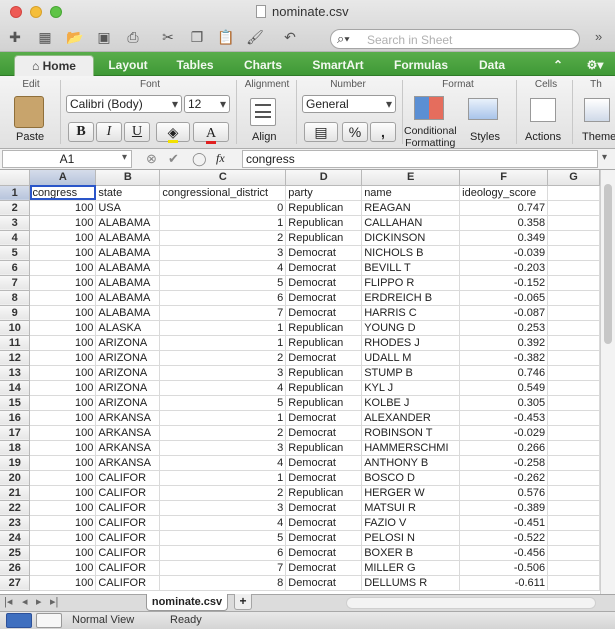 The height and width of the screenshot is (629, 615). I want to click on normal-view-icon, so click(19, 620).